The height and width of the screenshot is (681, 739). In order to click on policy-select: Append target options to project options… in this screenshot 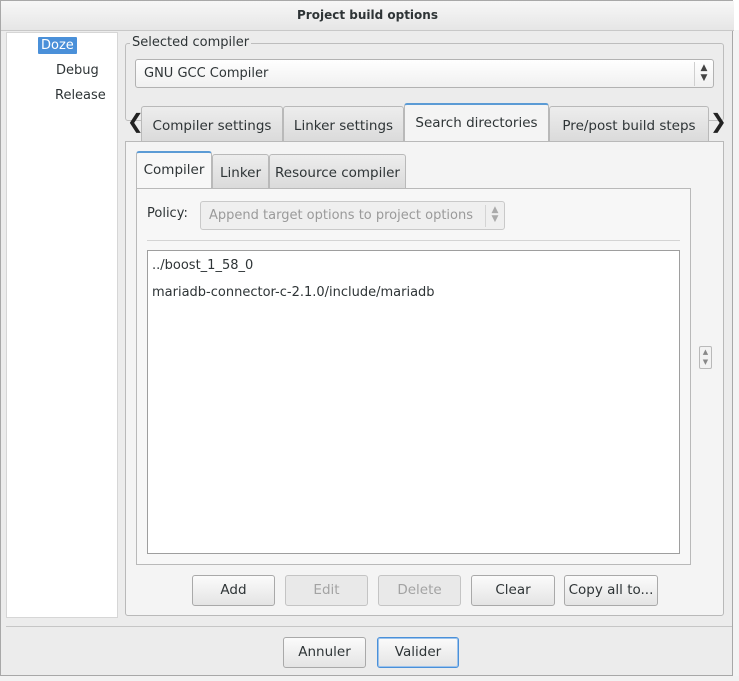, I will do `click(352, 215)`.